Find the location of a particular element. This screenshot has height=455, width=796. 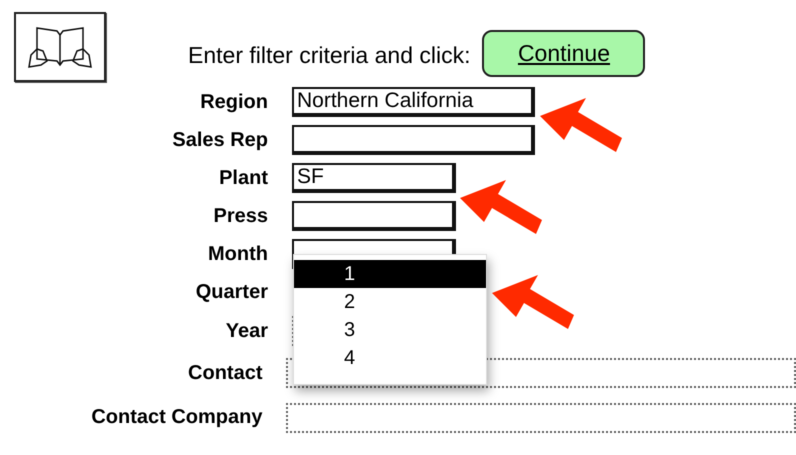

instruction-text: Enter filter criteria and click: is located at coordinates (329, 55).